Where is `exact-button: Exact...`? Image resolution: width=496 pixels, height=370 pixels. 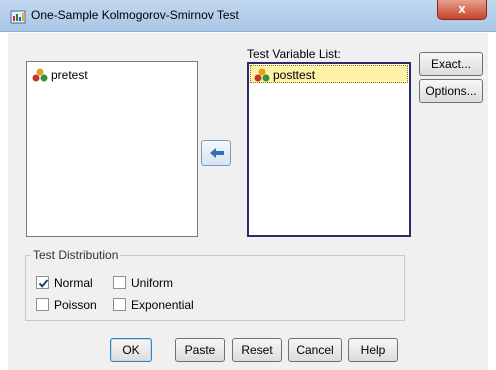 exact-button: Exact... is located at coordinates (451, 64).